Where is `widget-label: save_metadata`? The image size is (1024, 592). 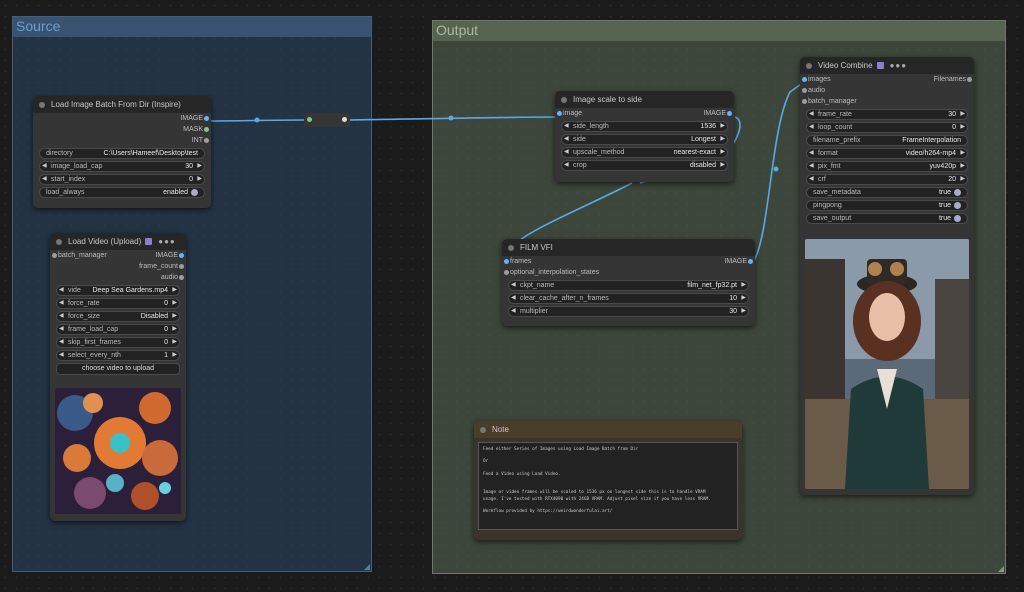
widget-label: save_metadata is located at coordinates (837, 192).